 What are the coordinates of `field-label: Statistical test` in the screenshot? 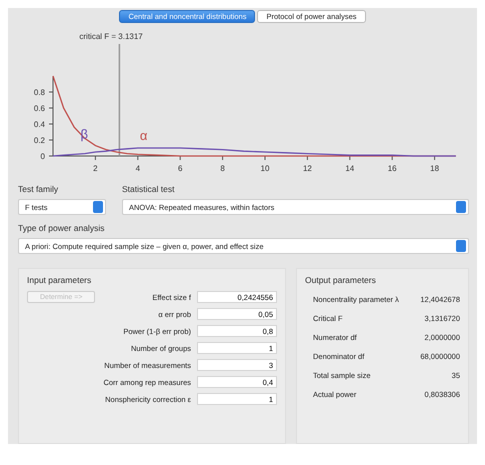 It's located at (149, 189).